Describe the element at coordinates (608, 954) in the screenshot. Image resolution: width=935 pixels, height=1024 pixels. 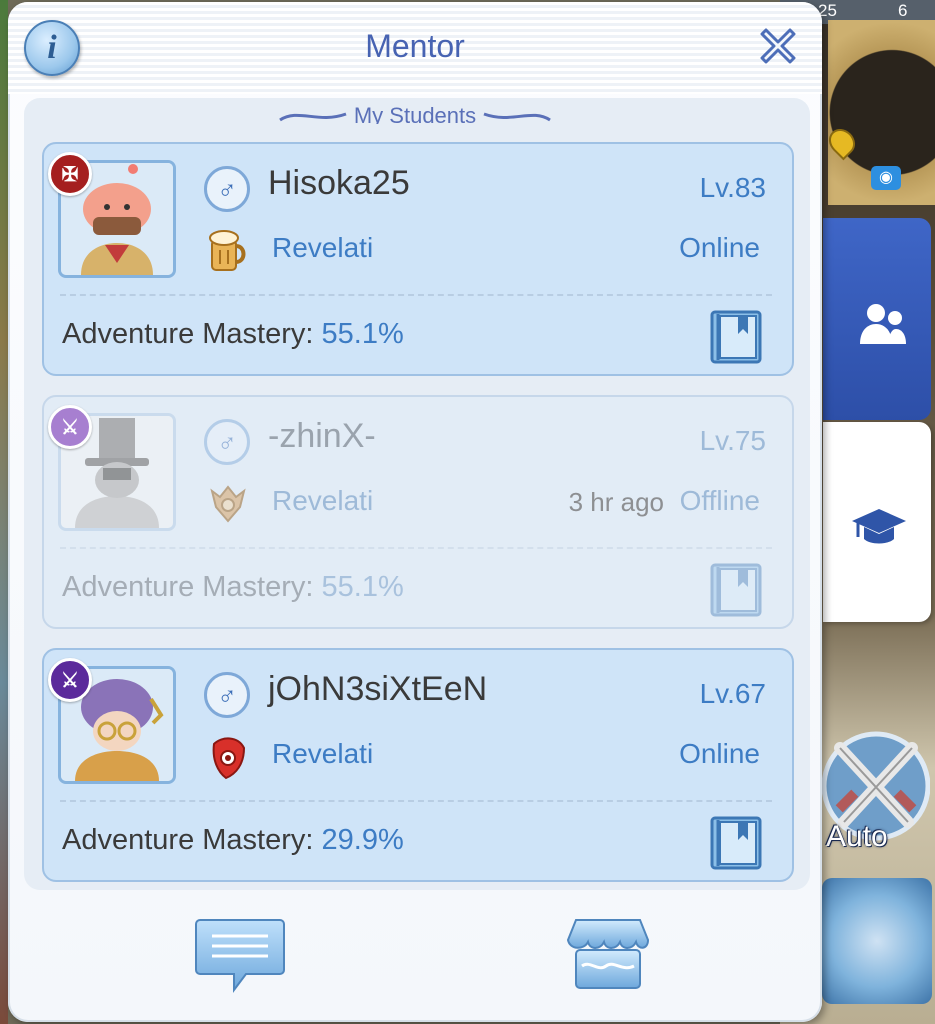
I see `shop-icon` at that location.